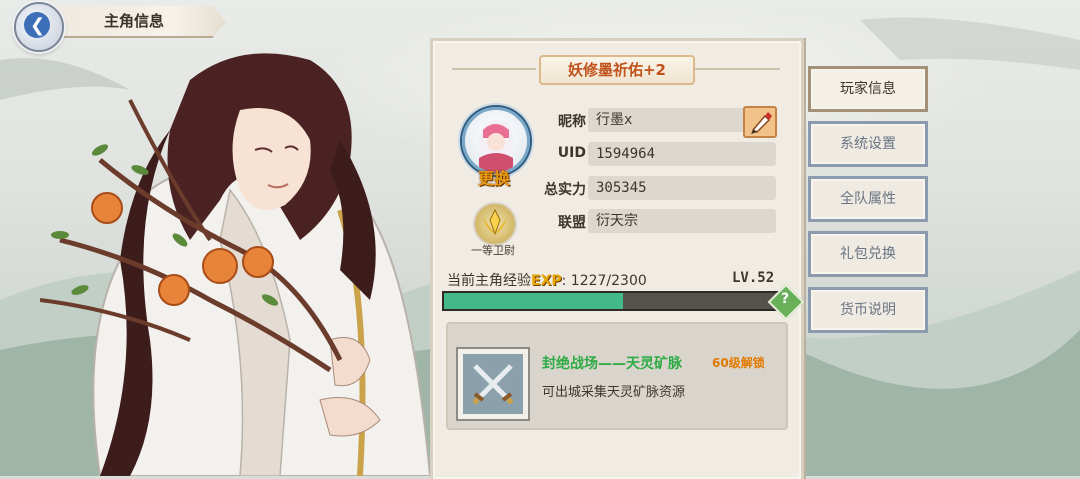  What do you see at coordinates (753, 278) in the screenshot?
I see `level-label: LV.52` at bounding box center [753, 278].